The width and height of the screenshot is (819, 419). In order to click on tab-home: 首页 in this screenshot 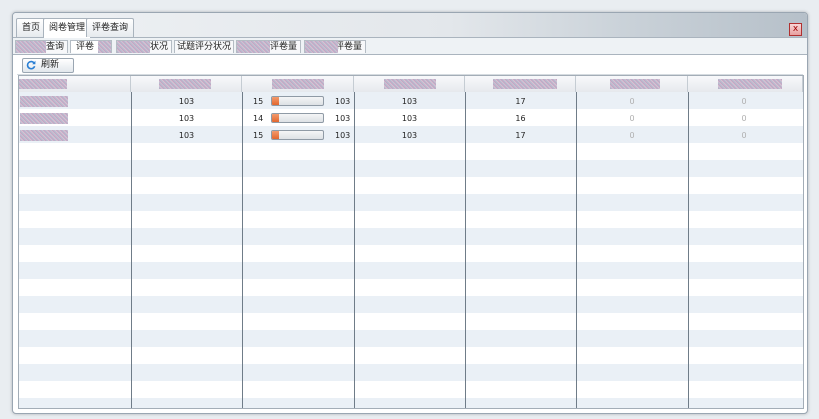, I will do `click(31, 27)`.